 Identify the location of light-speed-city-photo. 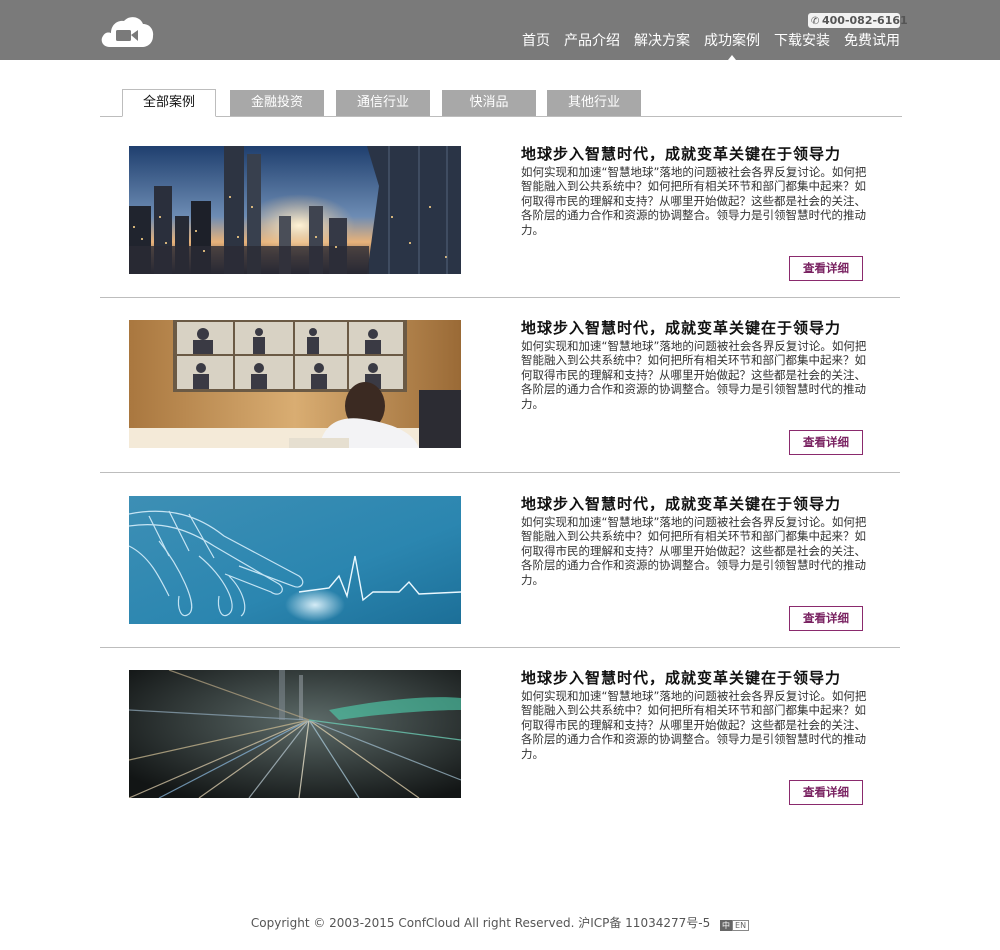
(295, 734).